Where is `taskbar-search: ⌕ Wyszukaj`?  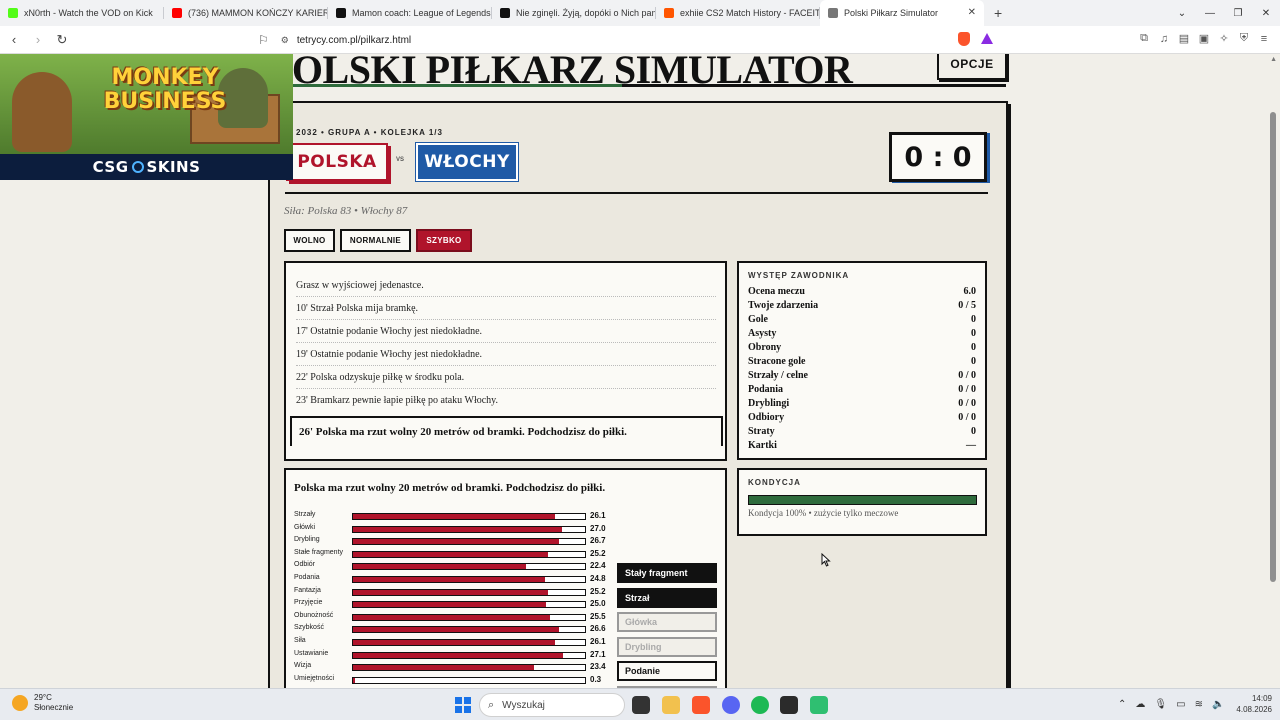
taskbar-search: ⌕ Wyszukaj is located at coordinates (552, 705).